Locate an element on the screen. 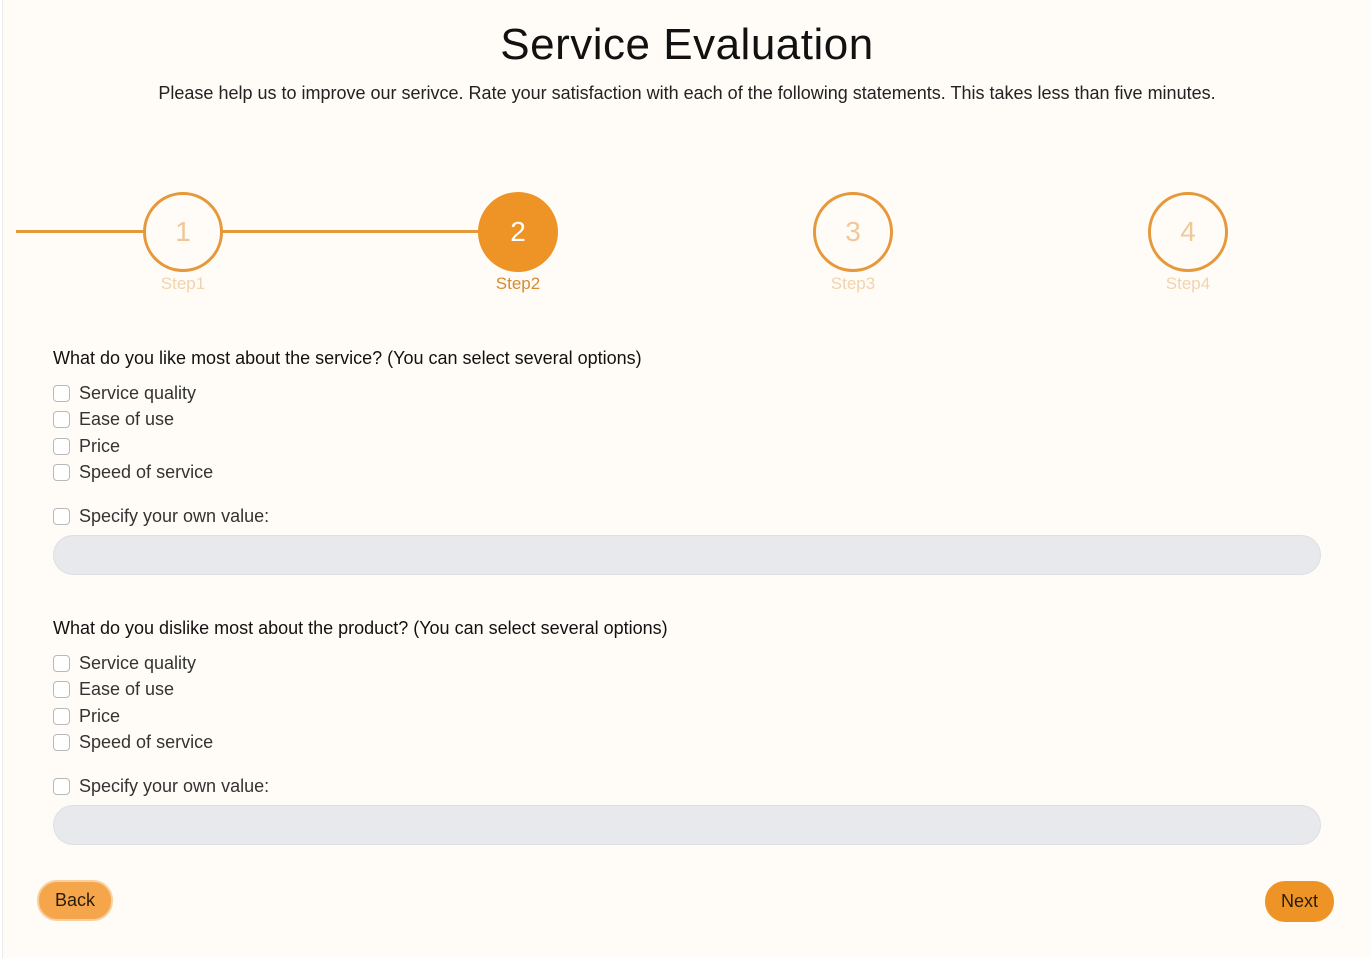  back-button: Back is located at coordinates (75, 900).